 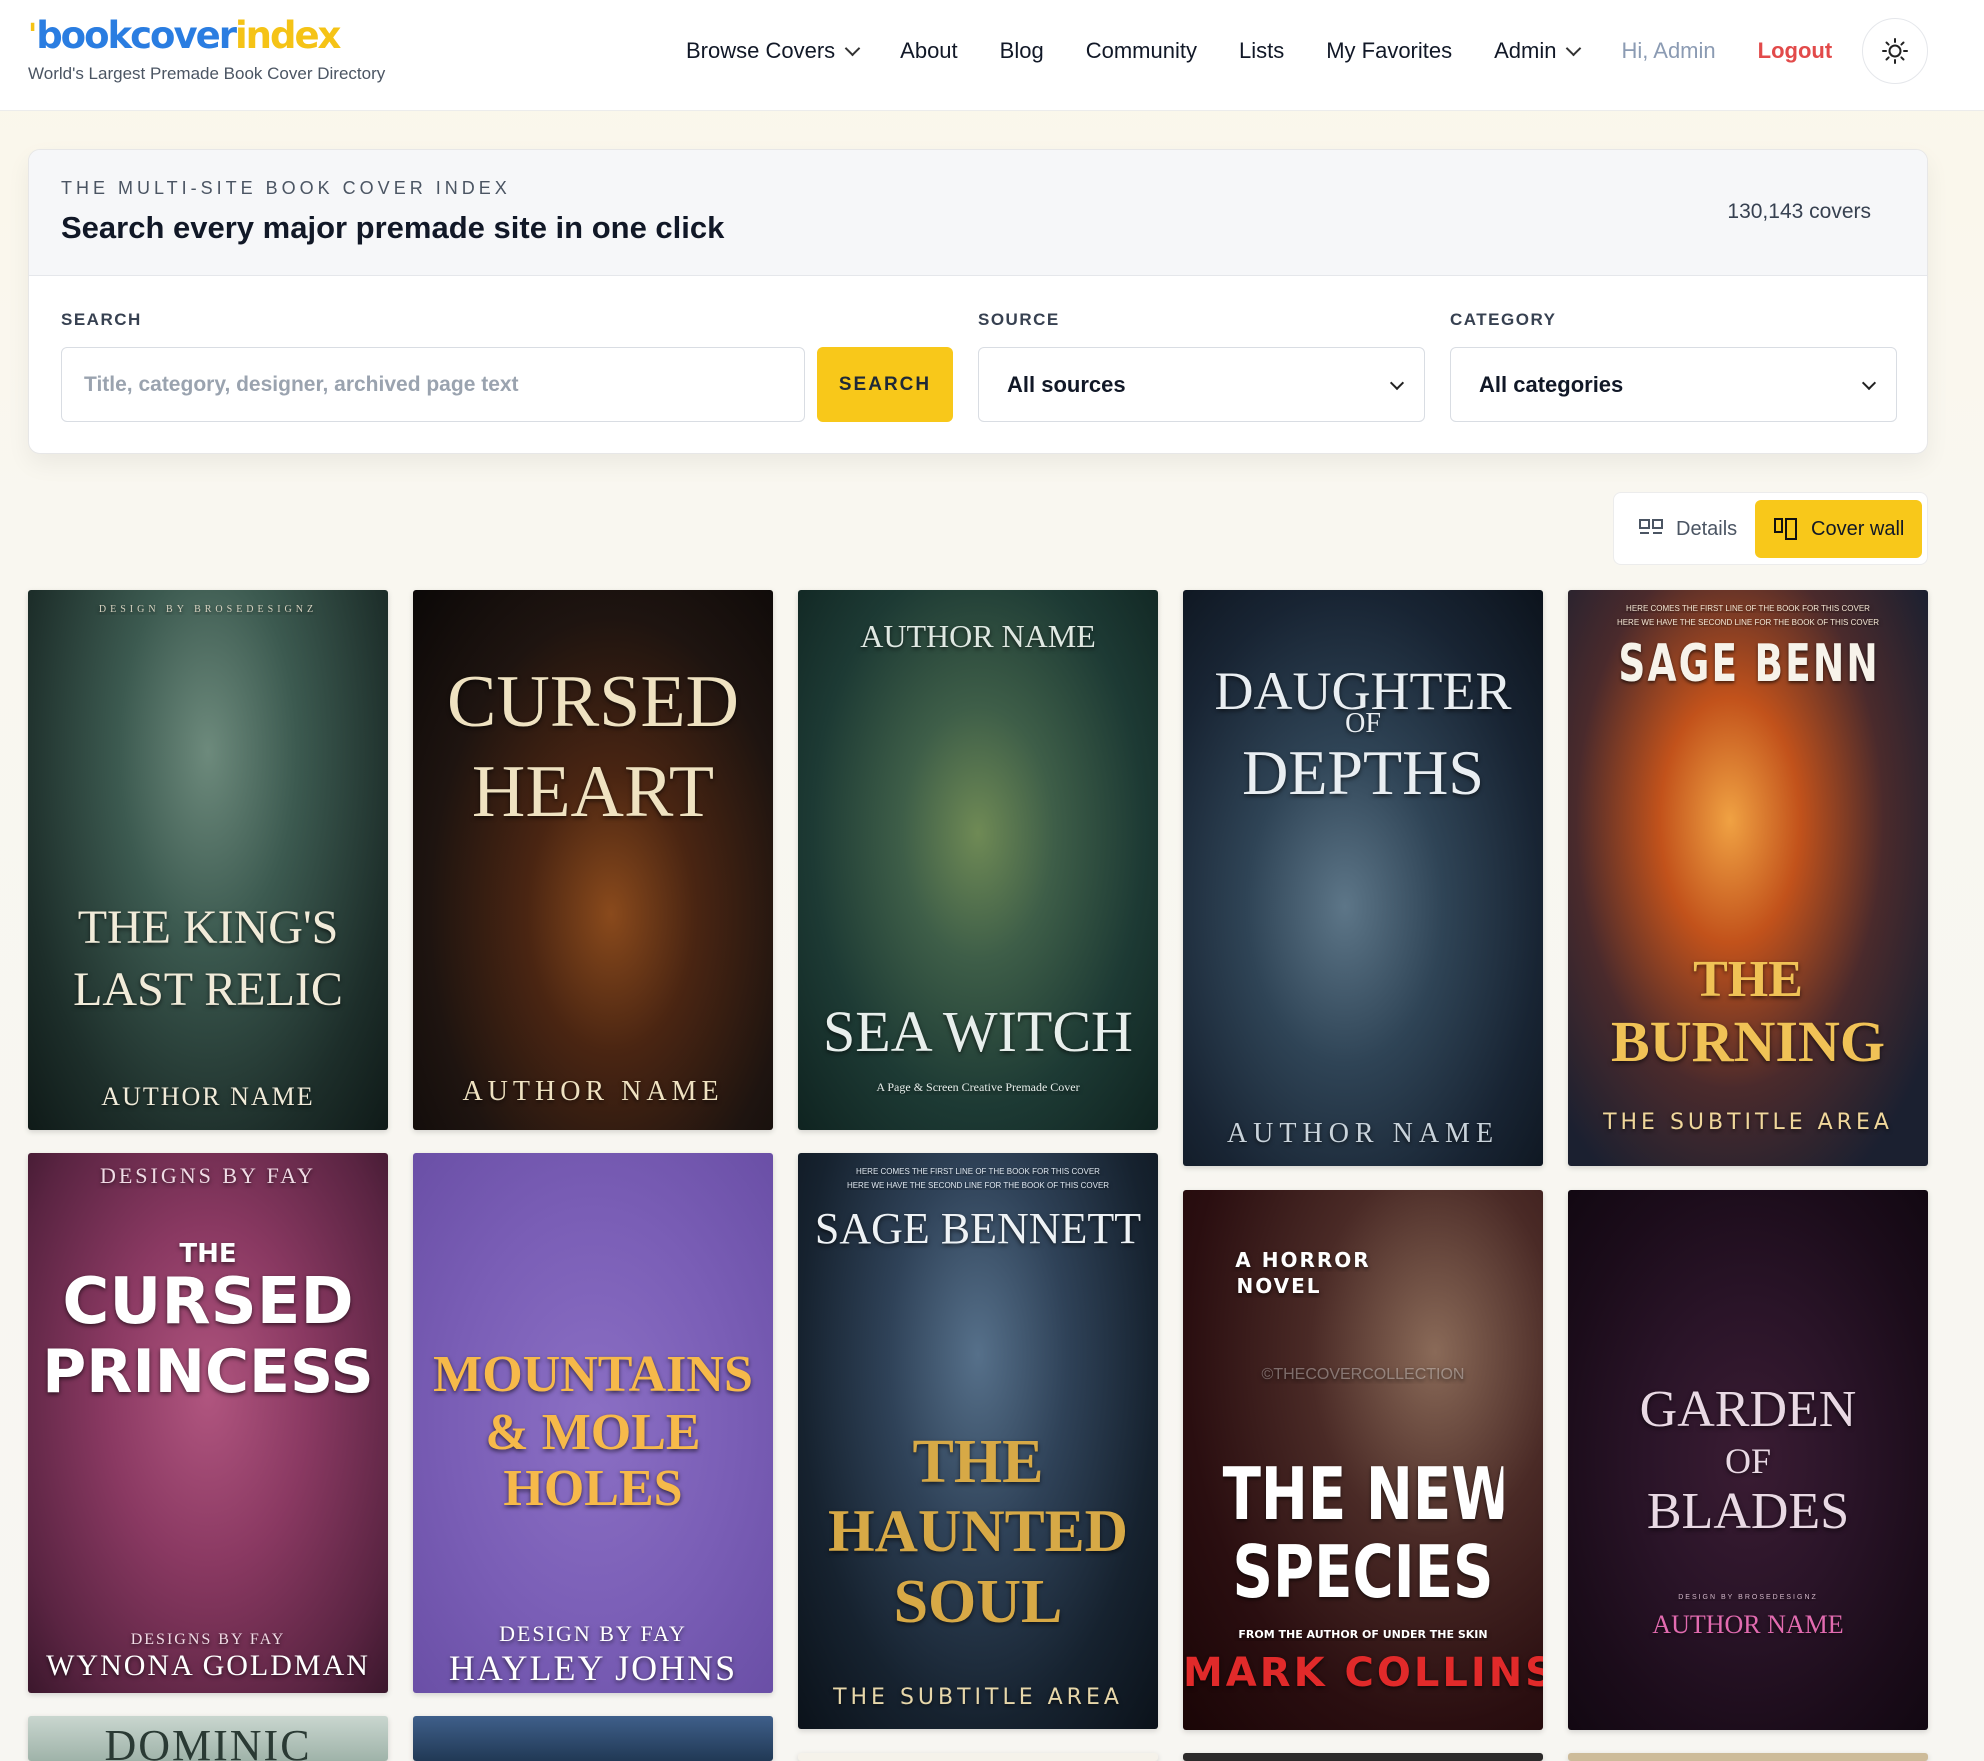 What do you see at coordinates (1673, 384) in the screenshot?
I see `category-select: All categories` at bounding box center [1673, 384].